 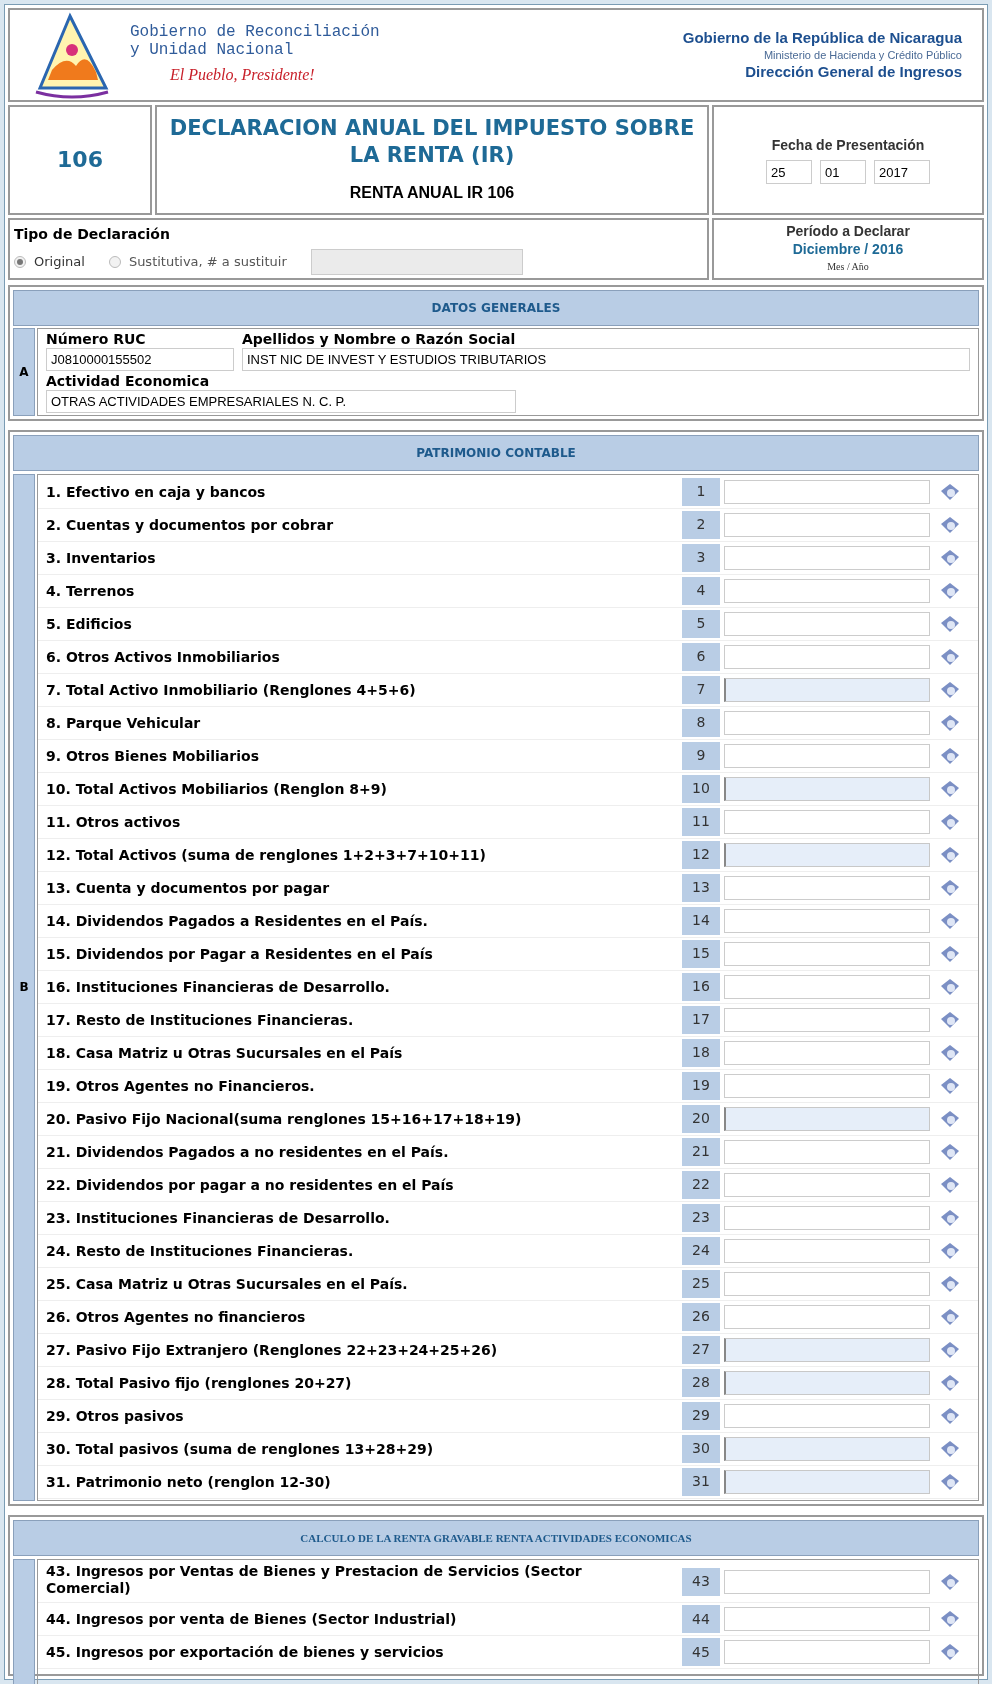 What do you see at coordinates (266, 855) in the screenshot?
I see `row-label: 12. Total Activos (suma de renglones 1+2+3+7+10+11)` at bounding box center [266, 855].